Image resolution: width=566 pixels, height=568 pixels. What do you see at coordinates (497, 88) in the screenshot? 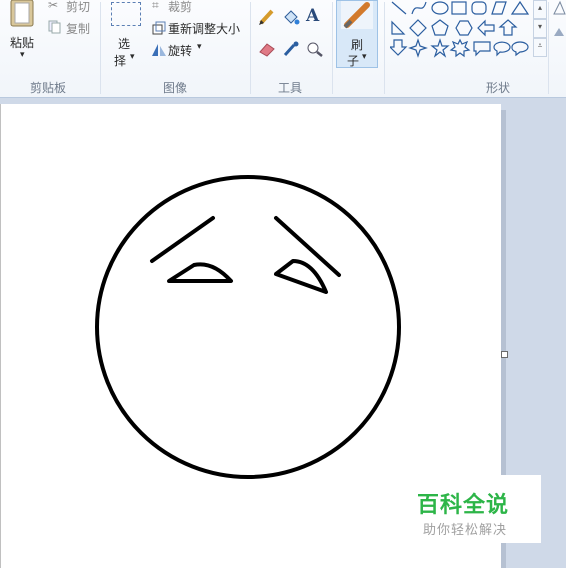
I see `shapes-group-label: 形状` at bounding box center [497, 88].